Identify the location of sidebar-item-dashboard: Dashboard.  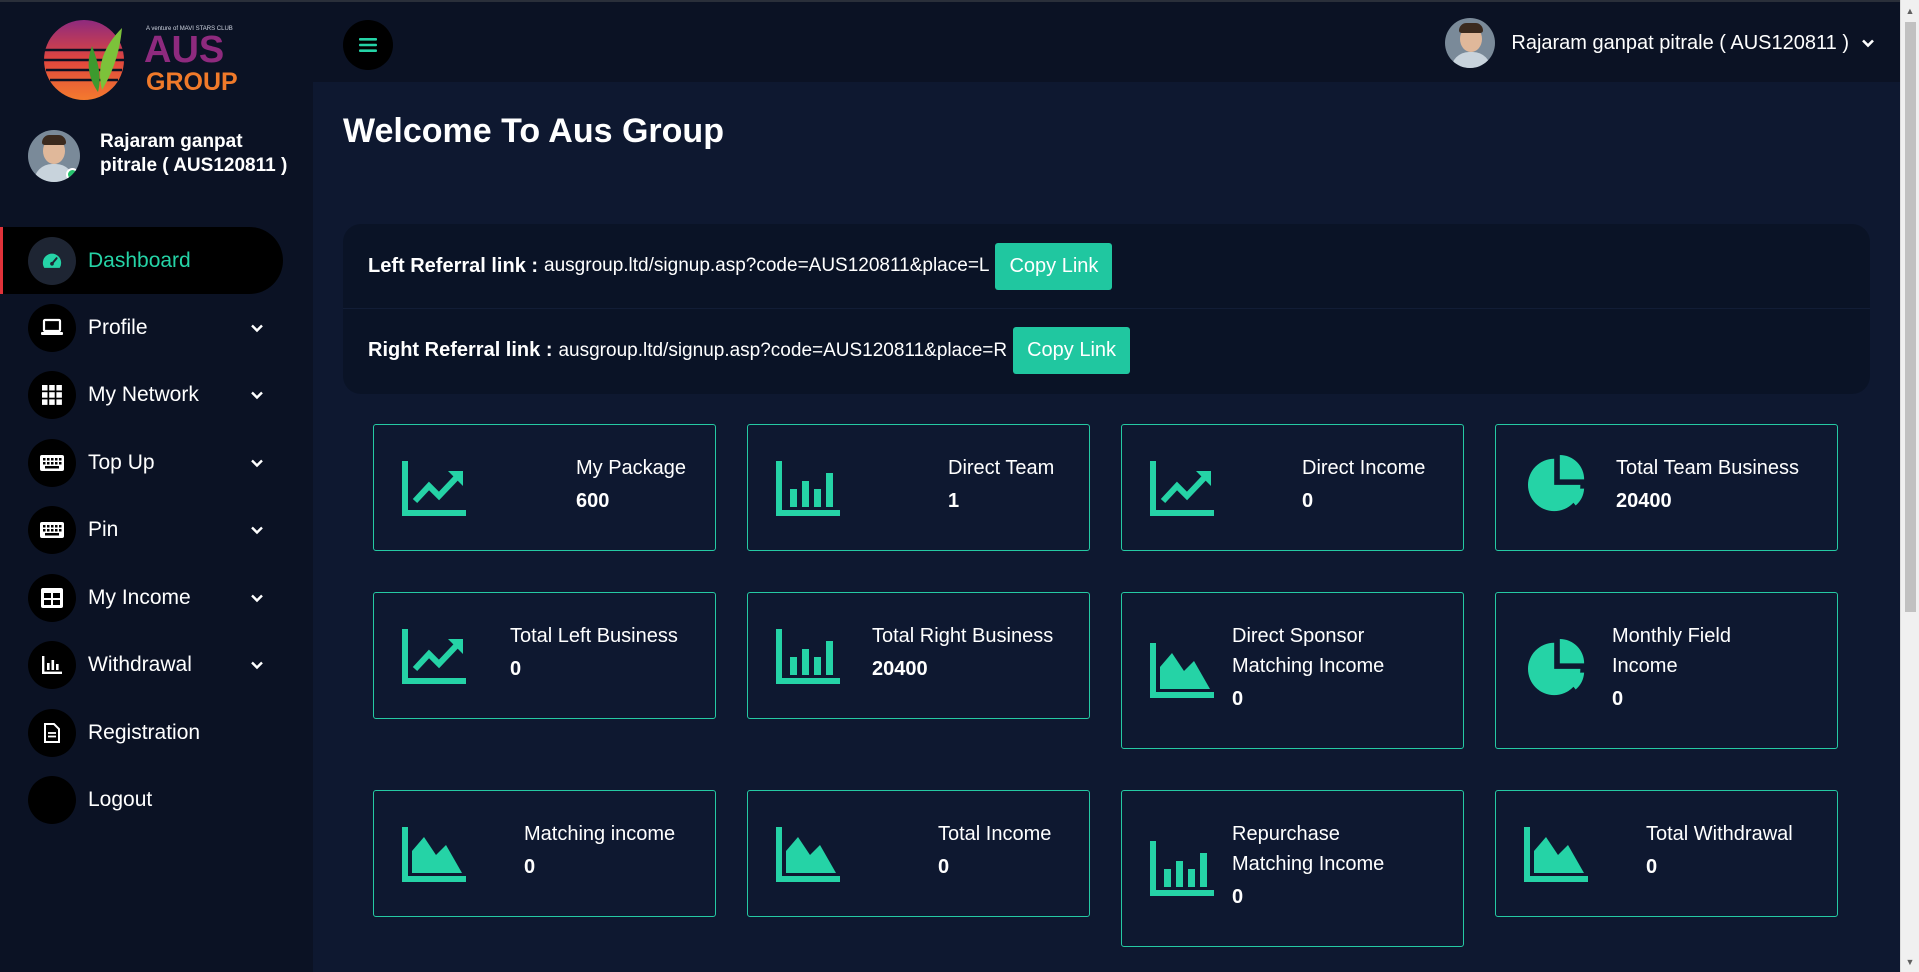
(141, 260).